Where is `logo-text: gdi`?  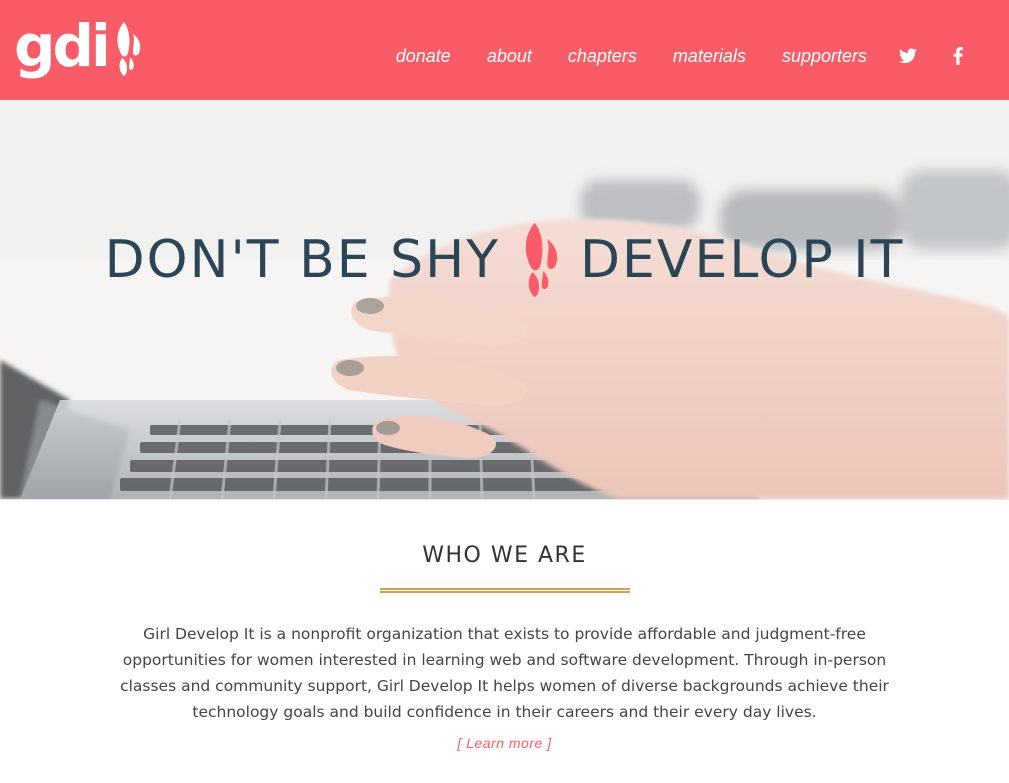 logo-text: gdi is located at coordinates (62, 46).